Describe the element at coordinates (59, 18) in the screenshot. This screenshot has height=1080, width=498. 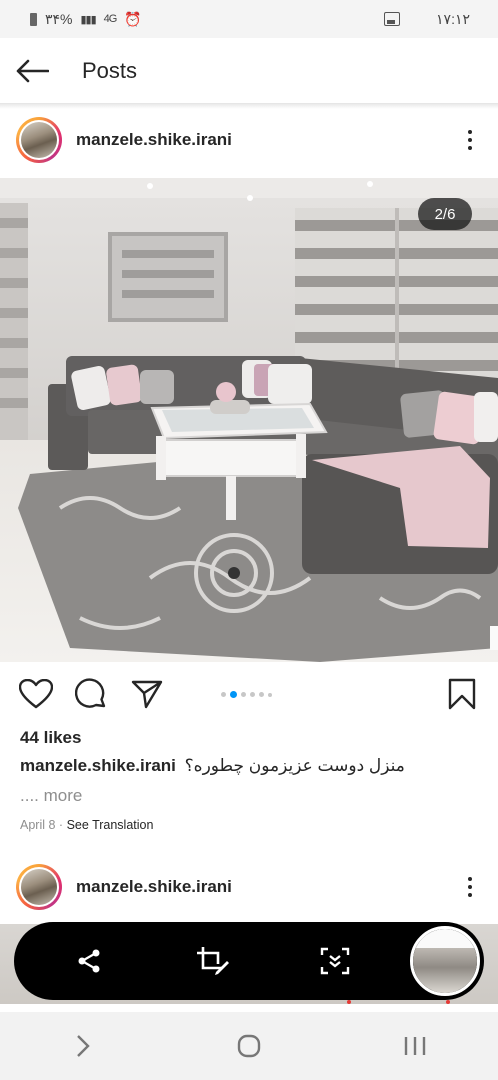
I see `battery-percent: ۳۴%` at that location.